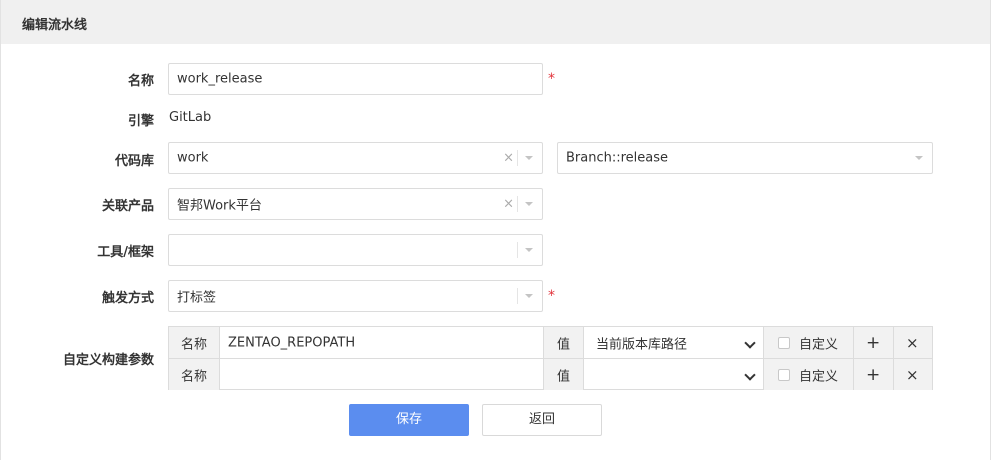 The image size is (991, 460). What do you see at coordinates (127, 298) in the screenshot?
I see `trigger-label: 触发方式` at bounding box center [127, 298].